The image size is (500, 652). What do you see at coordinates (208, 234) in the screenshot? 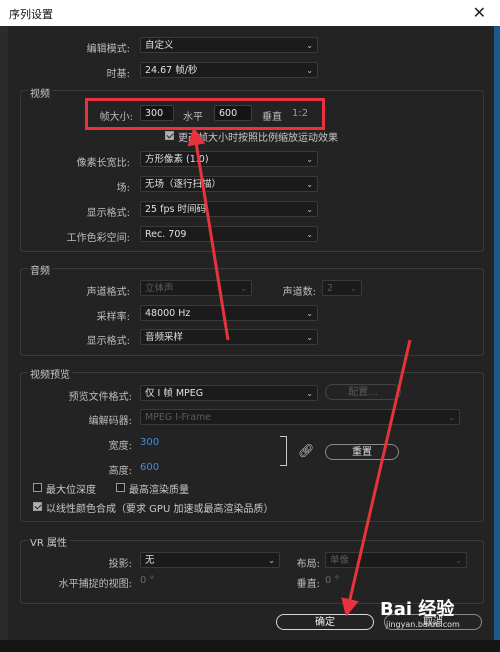
I see `annotation-arrow-up` at bounding box center [208, 234].